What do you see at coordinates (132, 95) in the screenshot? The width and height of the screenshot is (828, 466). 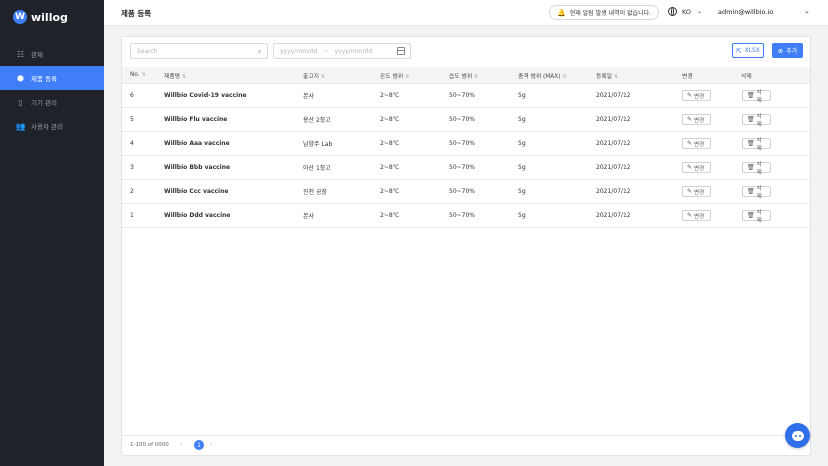 I see `cell-no: 6` at bounding box center [132, 95].